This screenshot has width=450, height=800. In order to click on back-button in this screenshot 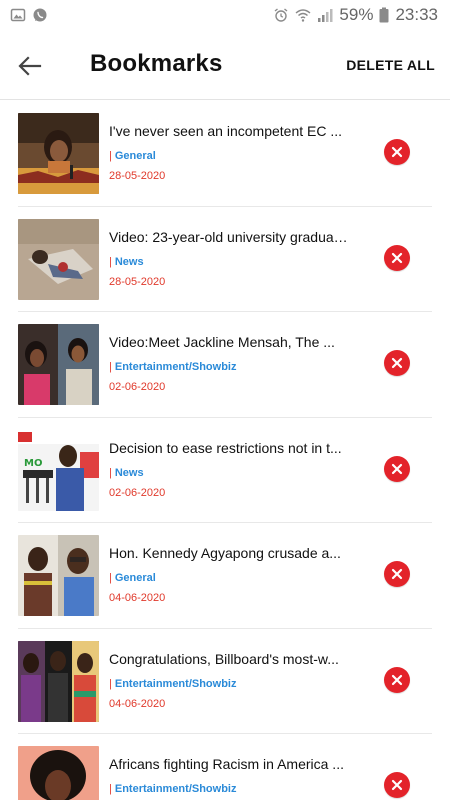, I will do `click(30, 66)`.